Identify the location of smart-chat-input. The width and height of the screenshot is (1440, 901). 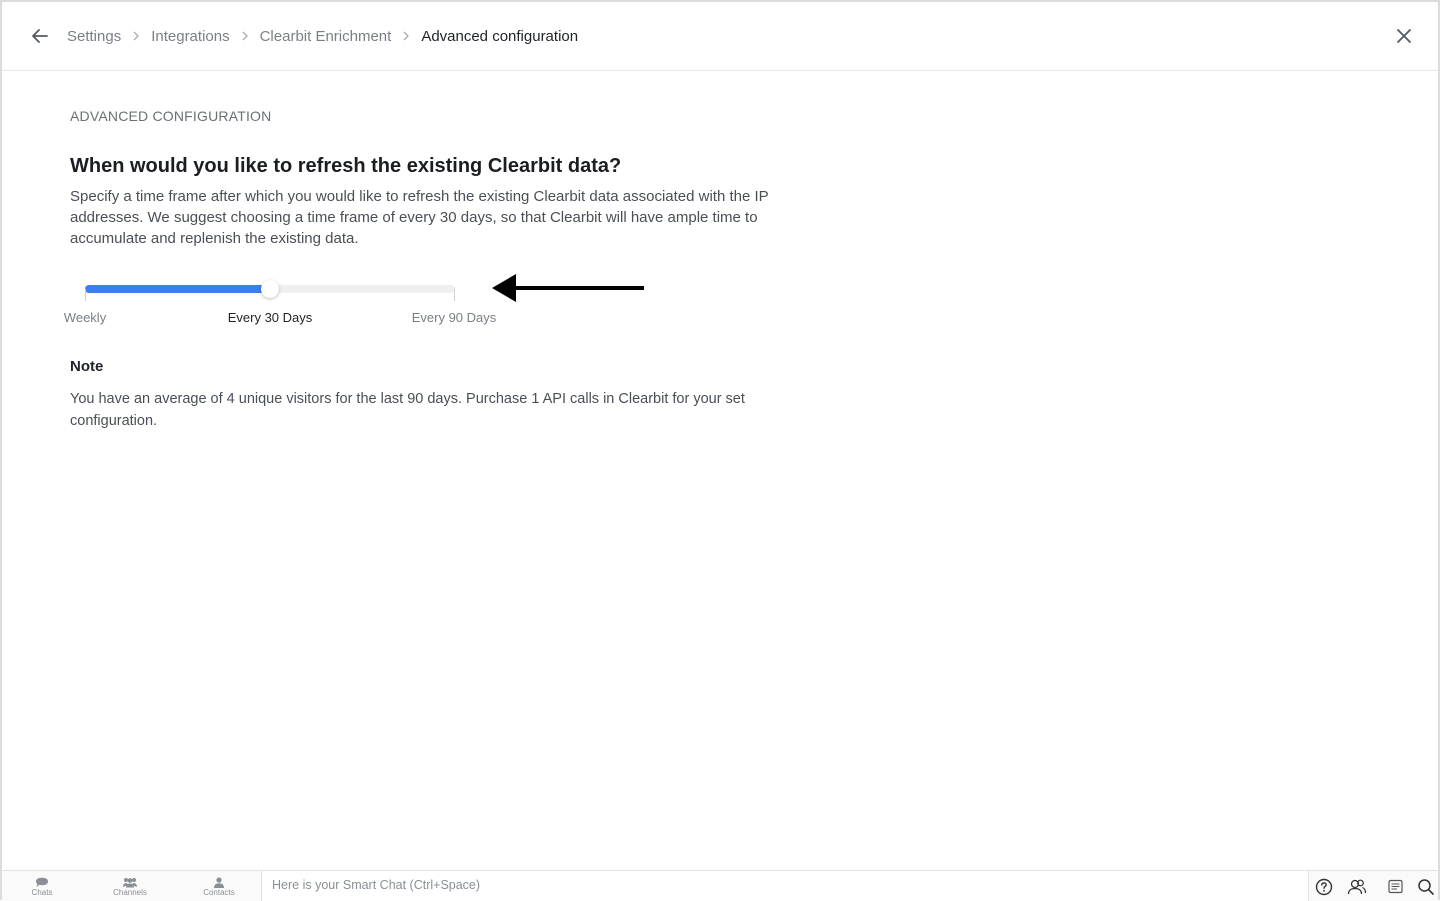
(785, 885).